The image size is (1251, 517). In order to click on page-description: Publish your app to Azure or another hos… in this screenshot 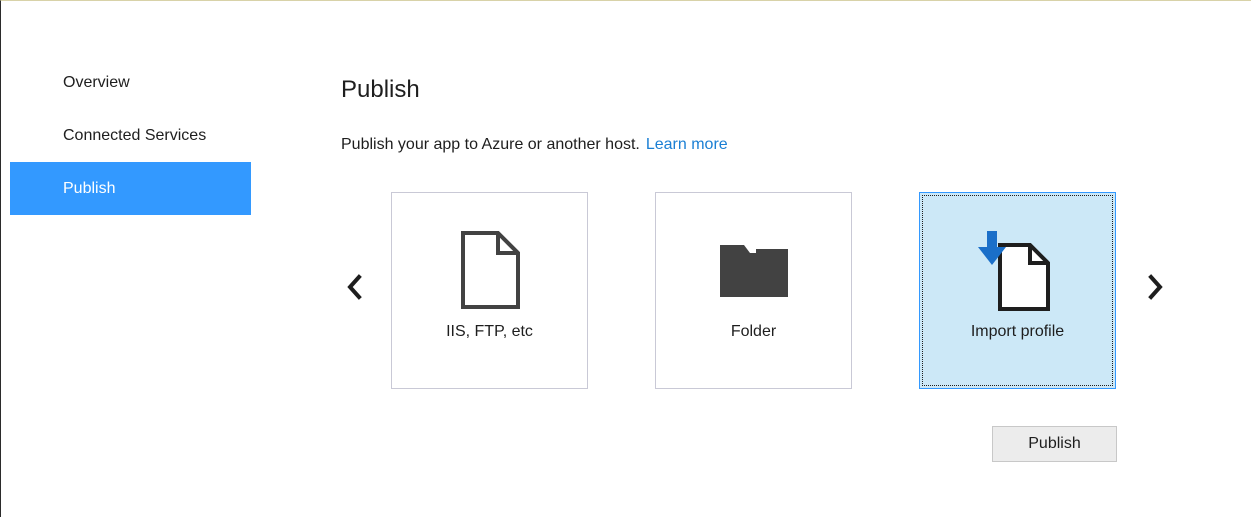, I will do `click(534, 145)`.